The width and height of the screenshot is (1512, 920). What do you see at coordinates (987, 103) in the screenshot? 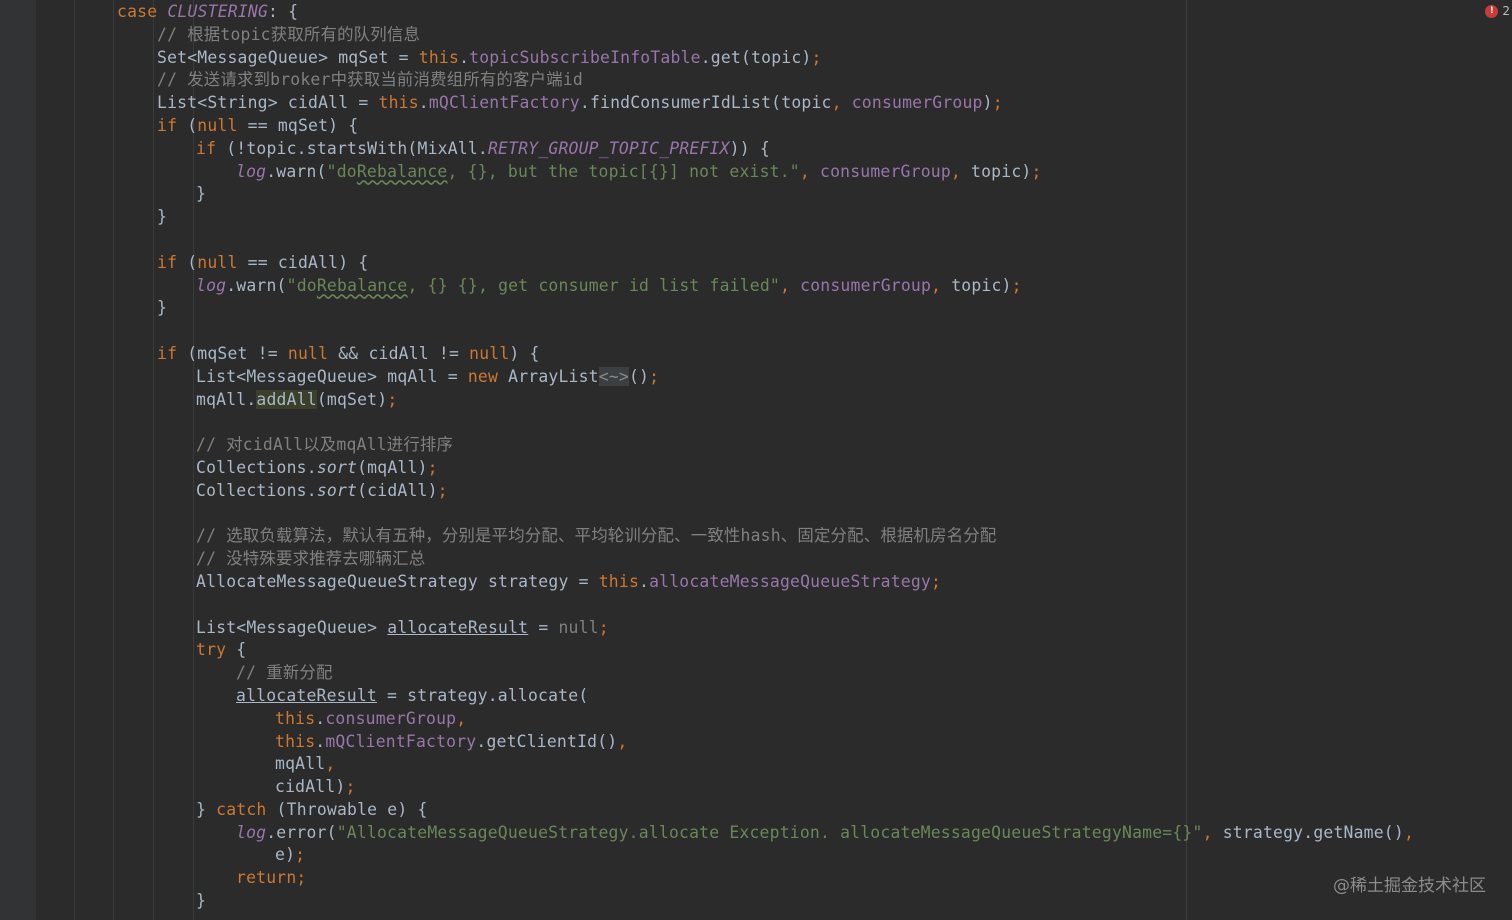
I see `code-text: )` at bounding box center [987, 103].